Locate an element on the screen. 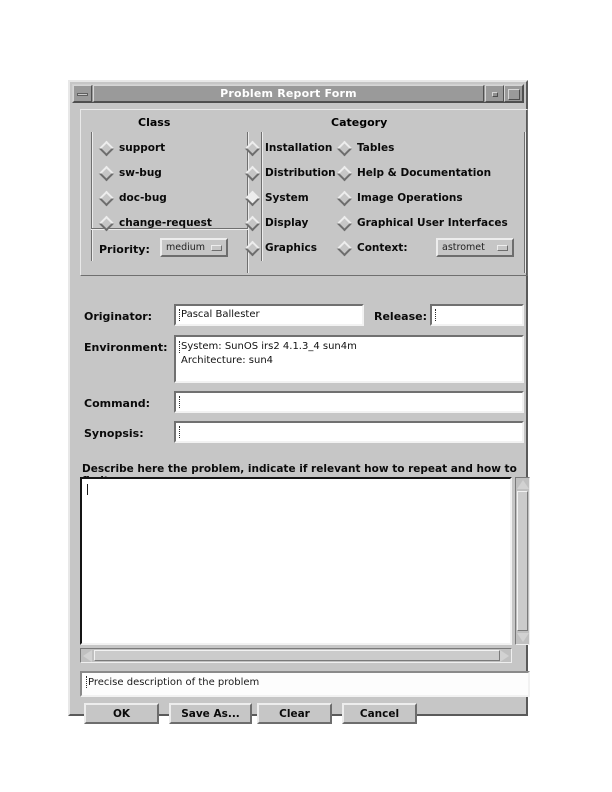 This screenshot has width=612, height=792. priority-dropdown: medium is located at coordinates (194, 247).